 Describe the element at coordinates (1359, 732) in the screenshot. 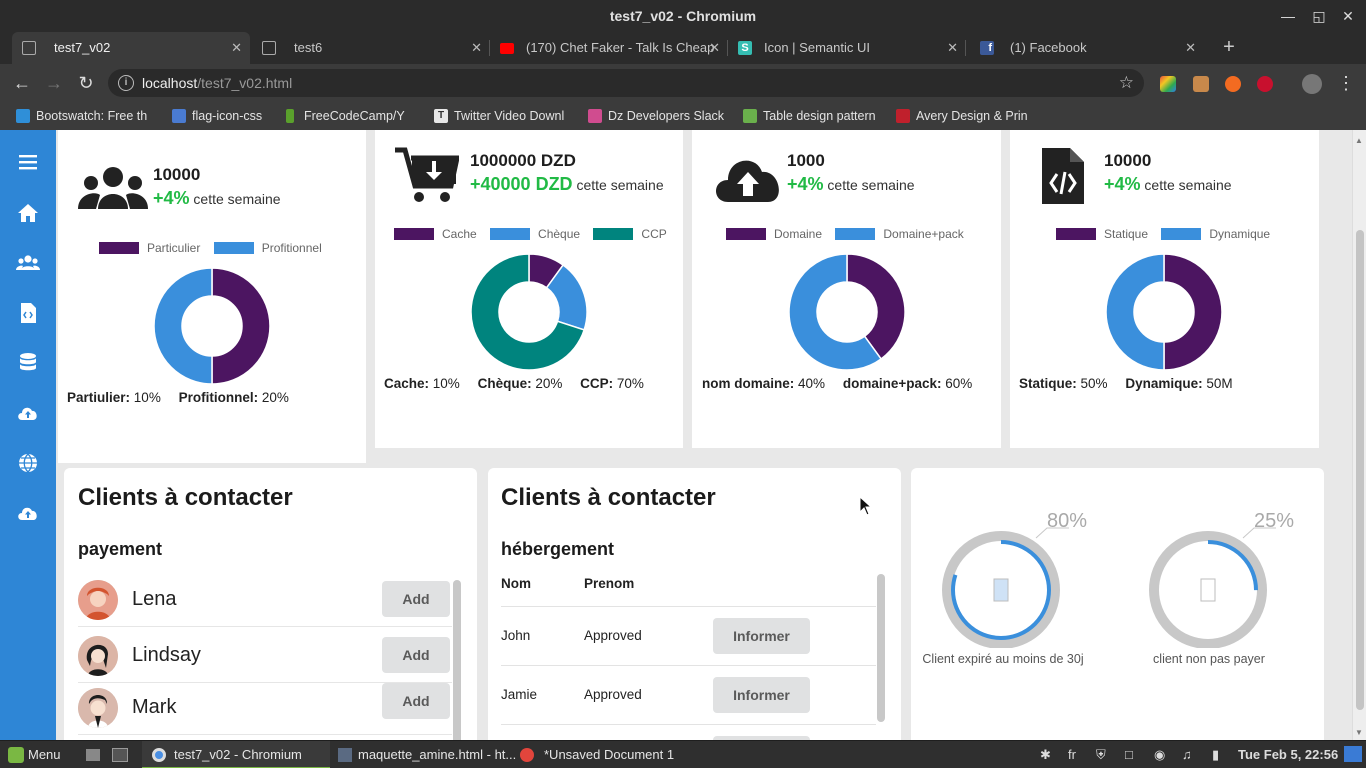

I see `scroll-down-icon: ▼` at that location.